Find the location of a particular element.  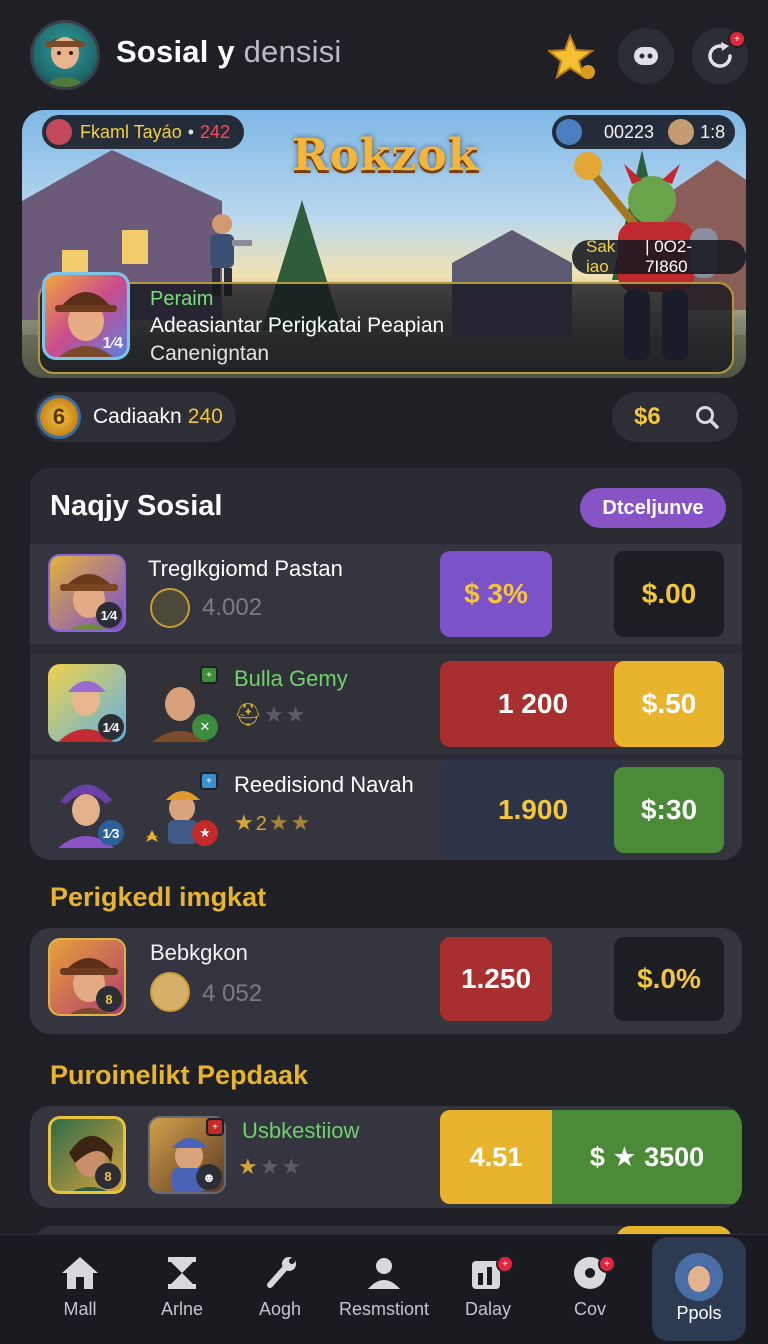

item-price-button: $.50 is located at coordinates (669, 704).